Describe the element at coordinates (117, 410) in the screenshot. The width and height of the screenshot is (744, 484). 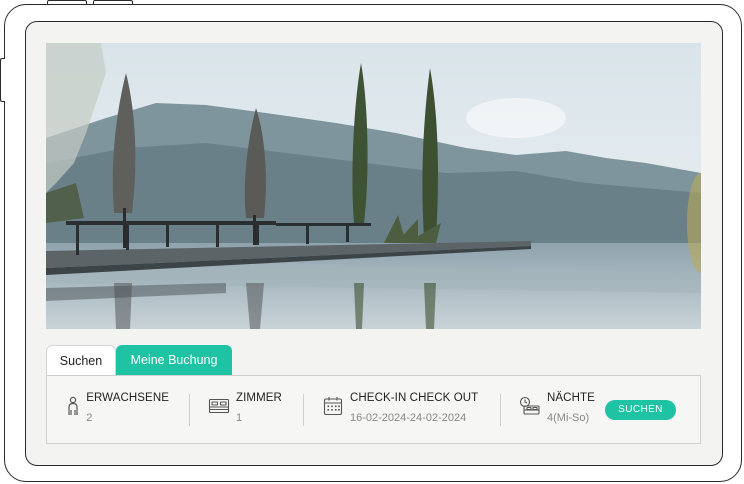
I see `adults-field: ERWACHSENE 2` at that location.